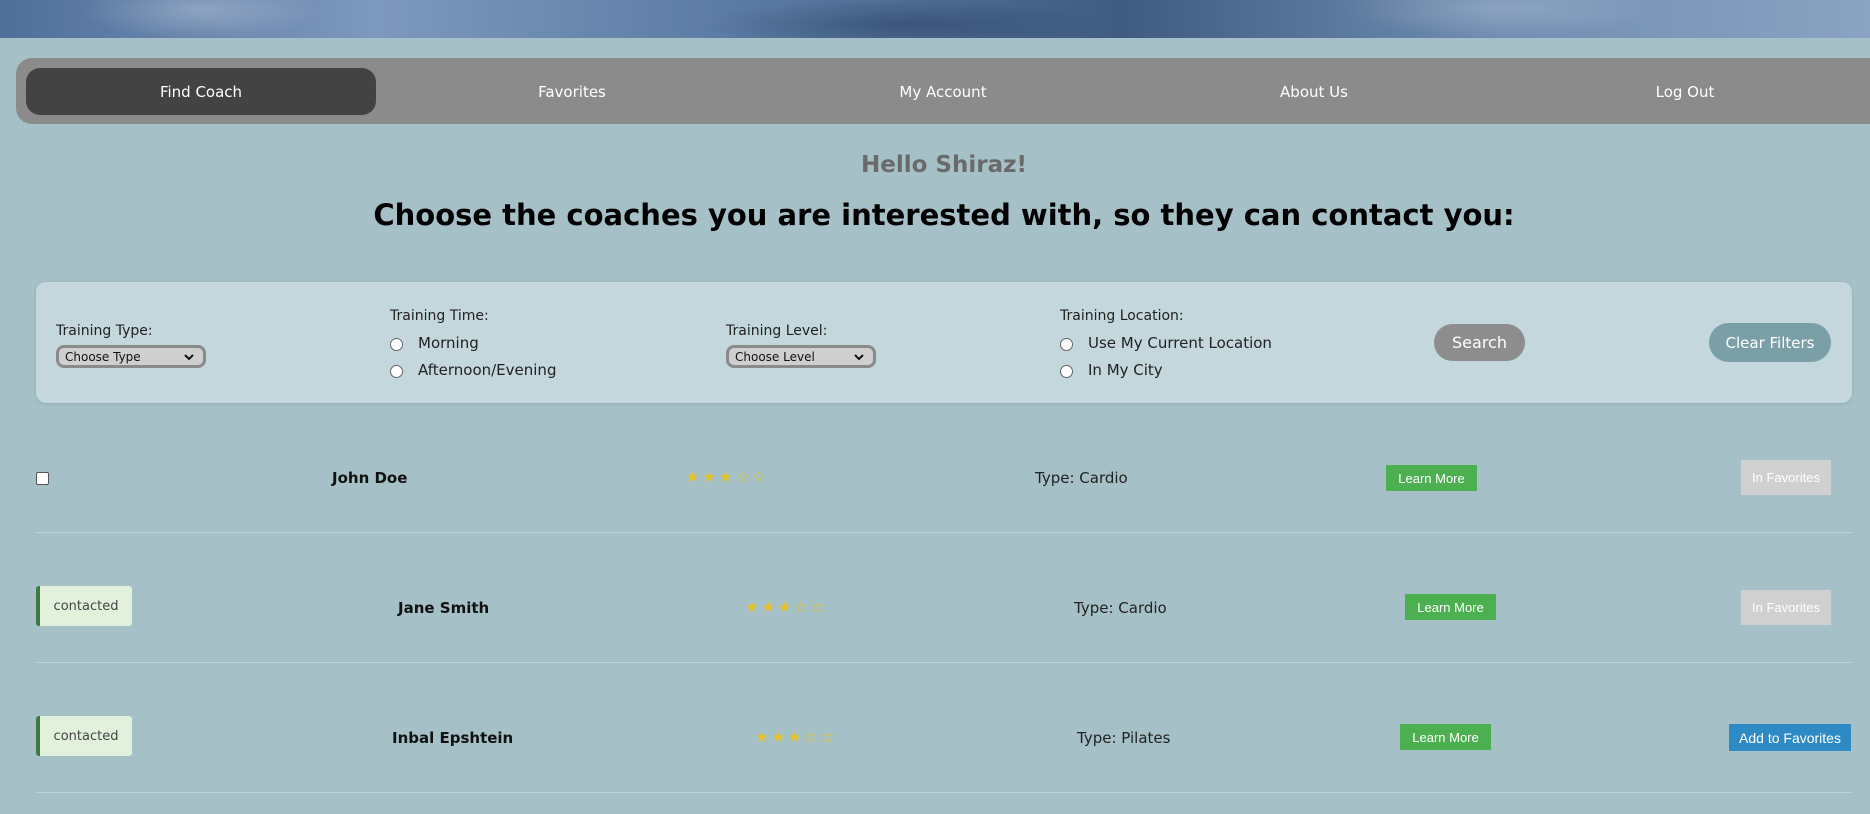 The width and height of the screenshot is (1870, 814). I want to click on radio-in-my-city-label: In My City, so click(1125, 370).